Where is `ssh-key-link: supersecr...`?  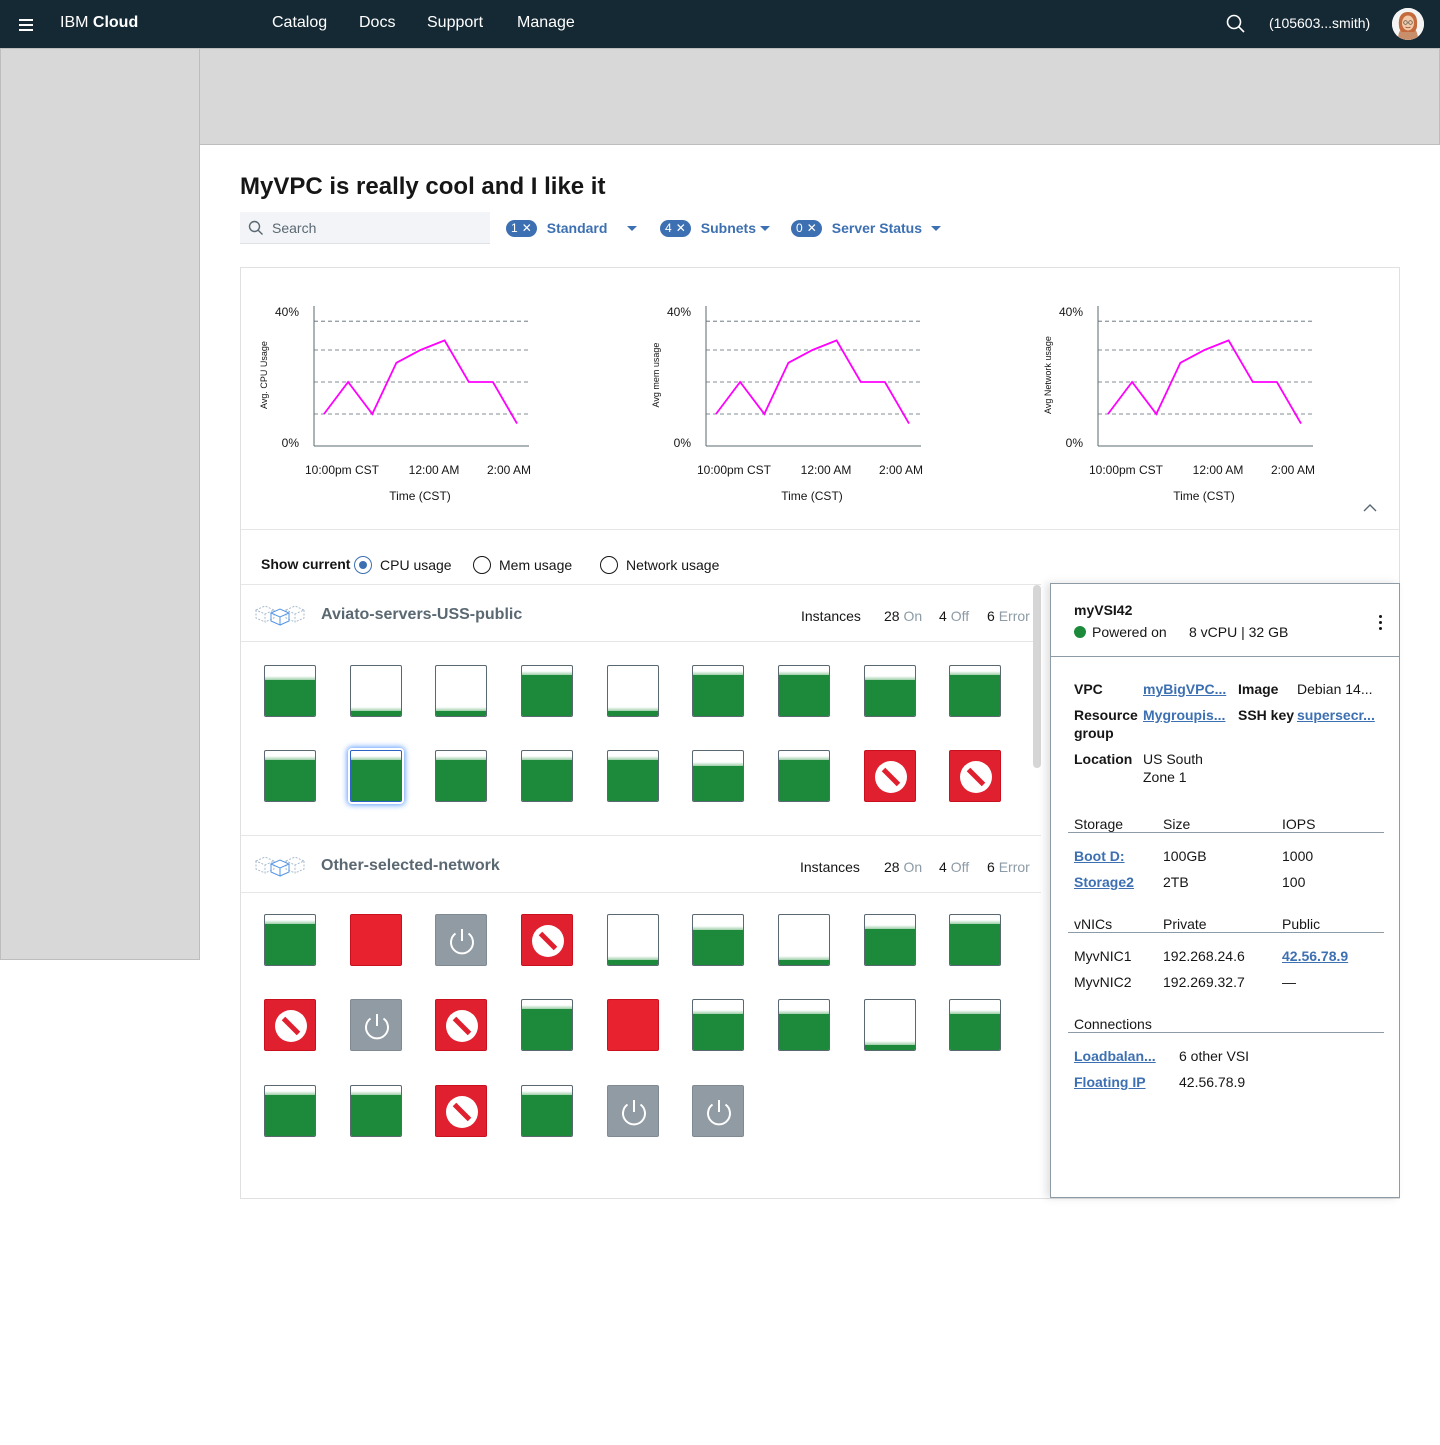 ssh-key-link: supersecr... is located at coordinates (1336, 715).